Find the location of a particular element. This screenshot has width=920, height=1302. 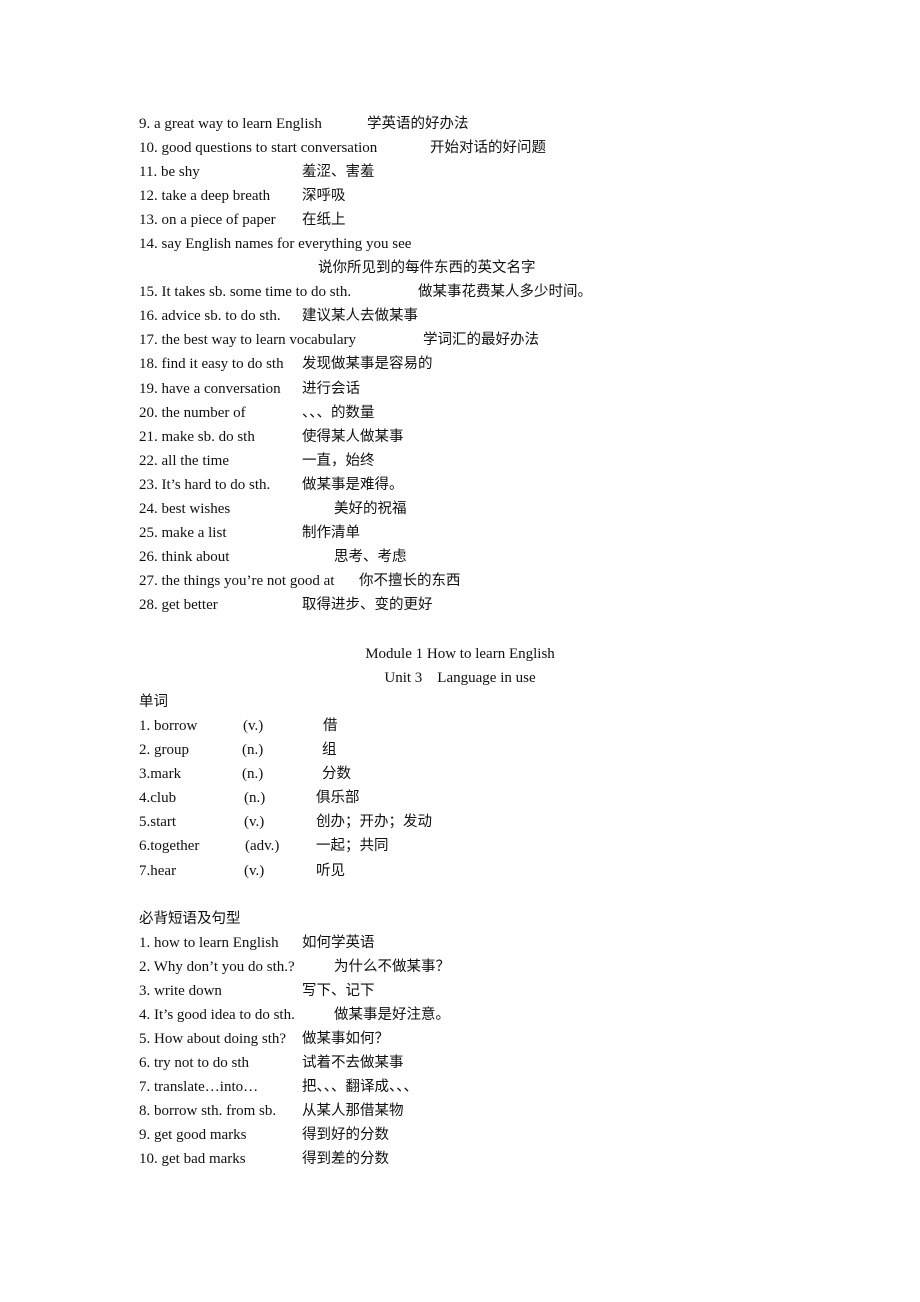

phrase-english: 2. Why don’t you do sth.? is located at coordinates (217, 967).